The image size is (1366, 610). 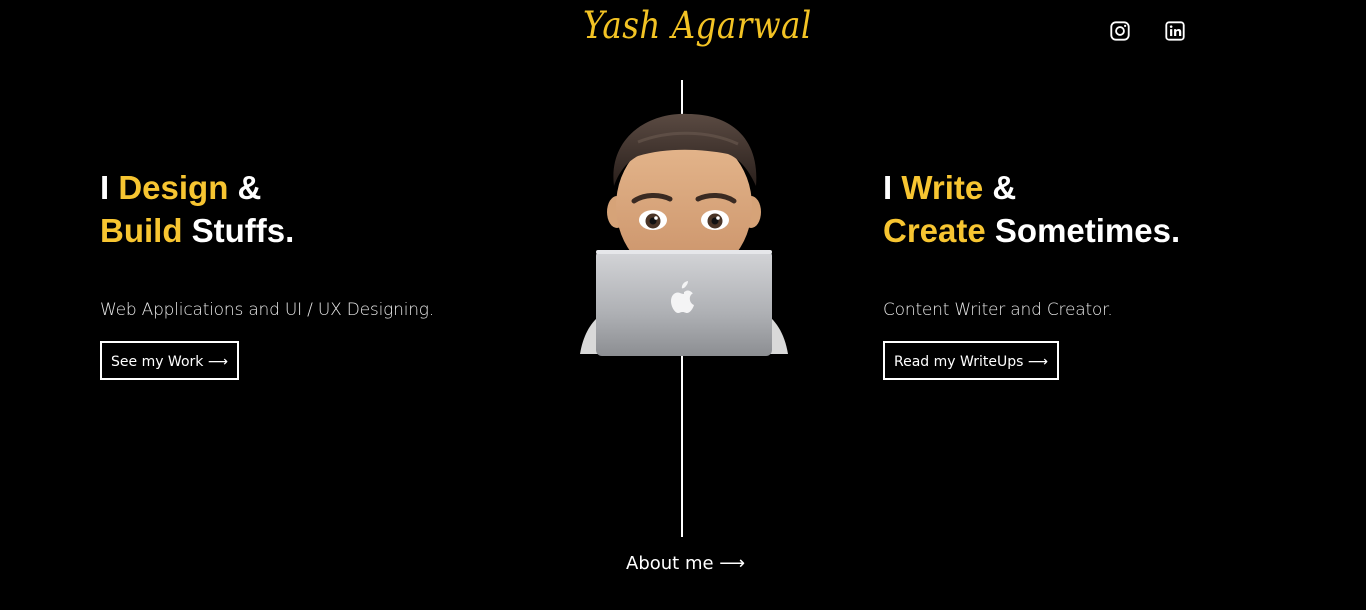 What do you see at coordinates (267, 209) in the screenshot?
I see `design-headline: I Design & Build Stuffs.` at bounding box center [267, 209].